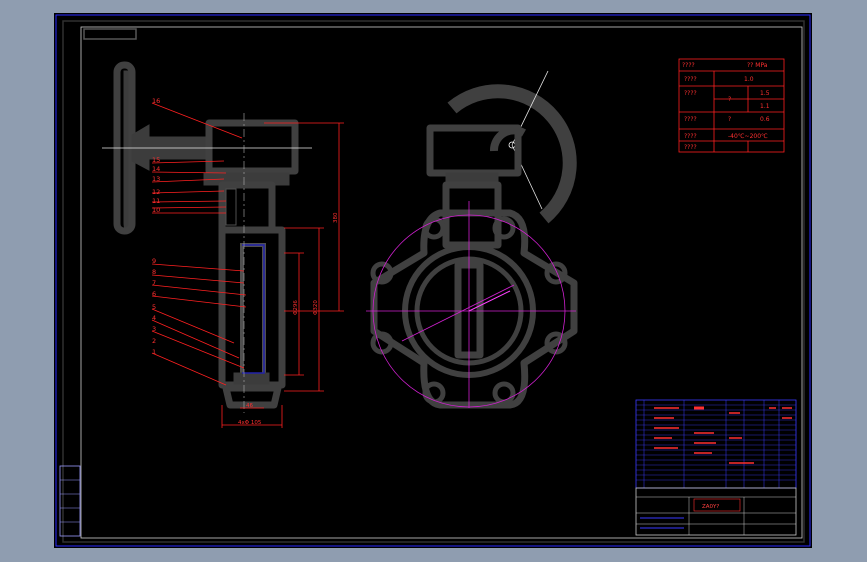  What do you see at coordinates (765, 106) in the screenshot?
I see `tech-value: 1.1` at bounding box center [765, 106].